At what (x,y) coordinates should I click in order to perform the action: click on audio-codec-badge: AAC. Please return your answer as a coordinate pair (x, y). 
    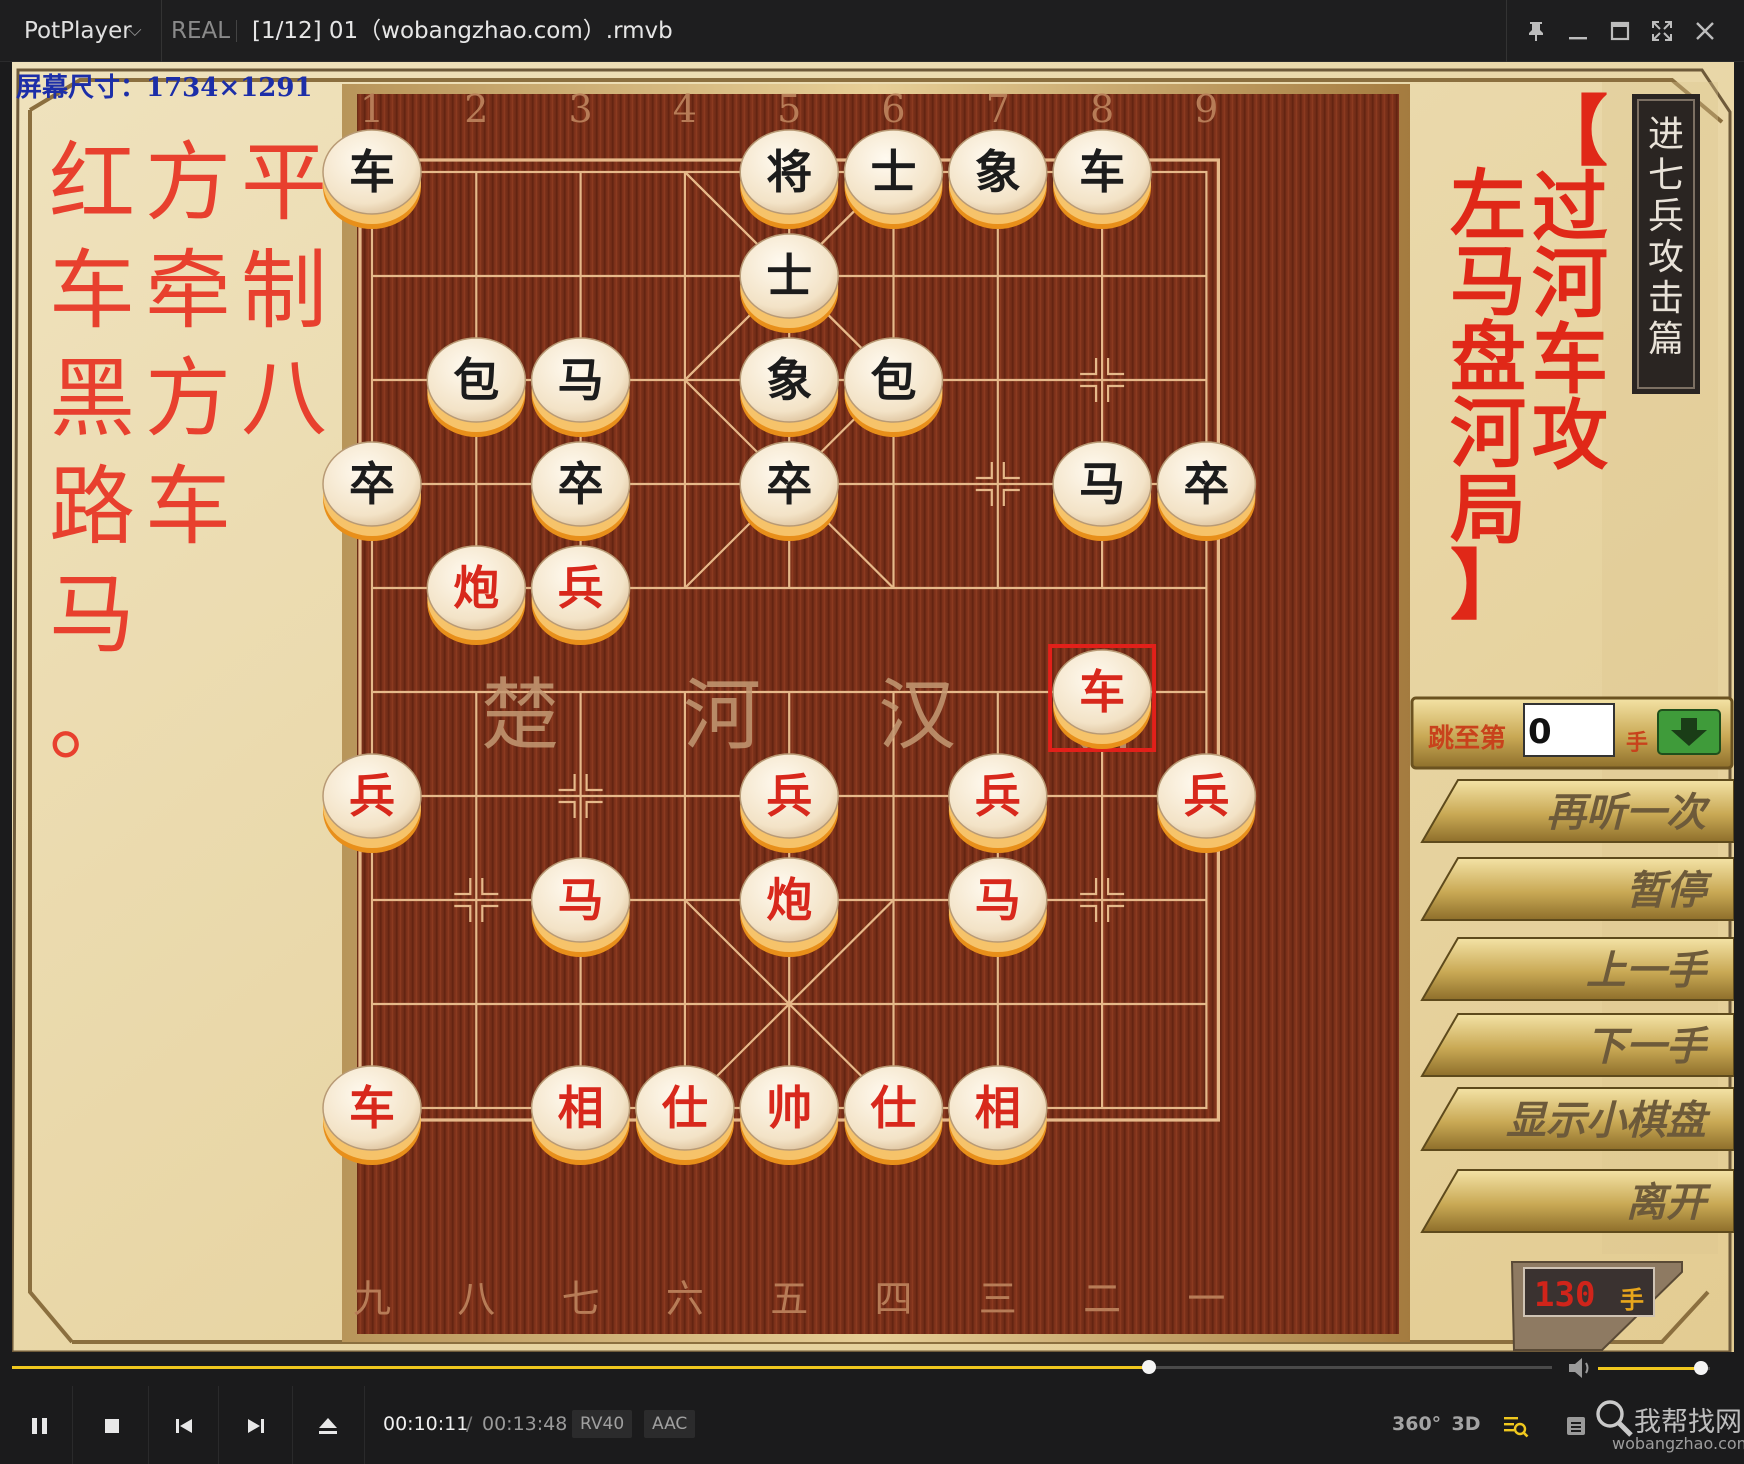
    Looking at the image, I should click on (670, 1424).